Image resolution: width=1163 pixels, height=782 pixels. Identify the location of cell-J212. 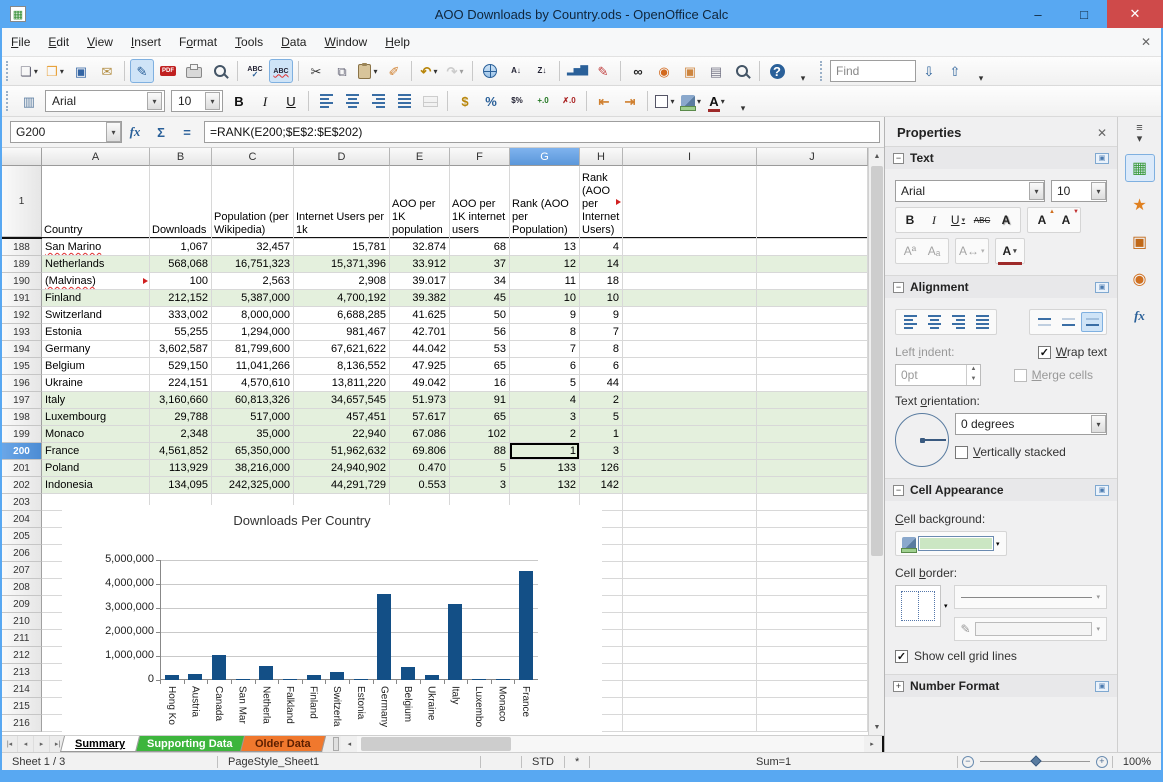
(812, 655).